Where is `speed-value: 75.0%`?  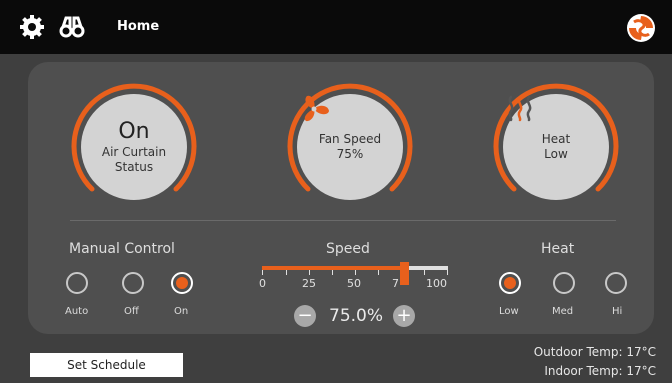
speed-value: 75.0% is located at coordinates (356, 316).